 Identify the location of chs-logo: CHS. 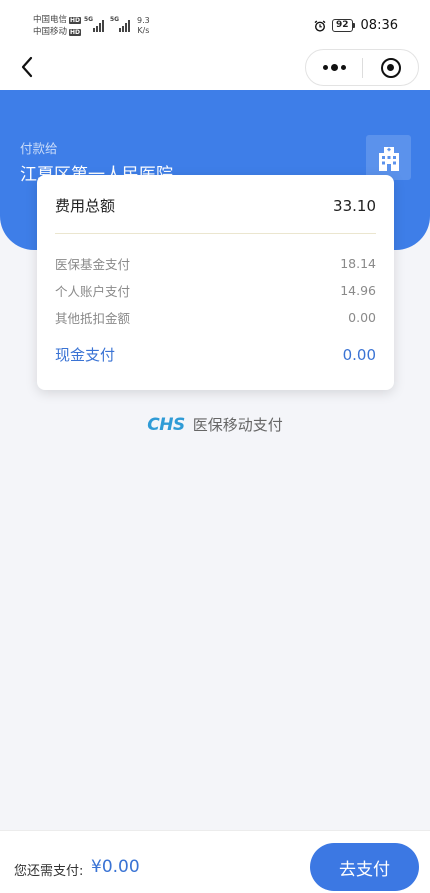
(166, 424).